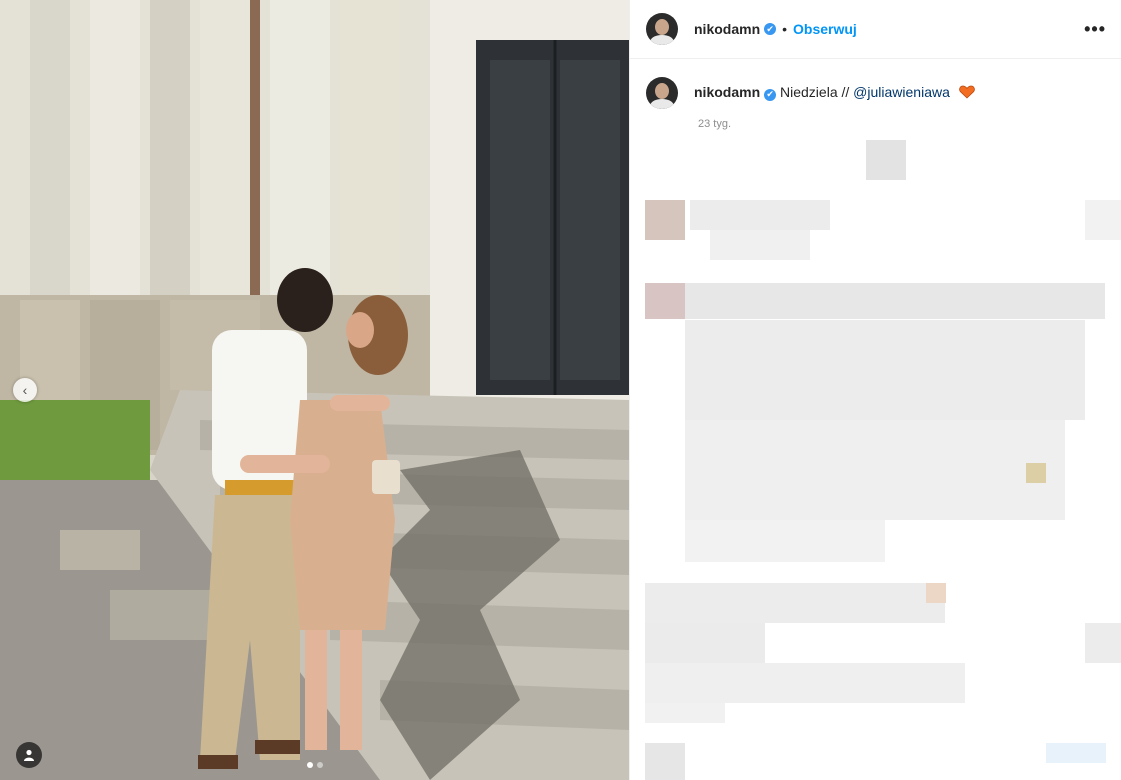 Image resolution: width=1121 pixels, height=780 pixels. I want to click on post-caption: nikodamn ✔ Niedziela // @juliawieniawa, so click(875, 84).